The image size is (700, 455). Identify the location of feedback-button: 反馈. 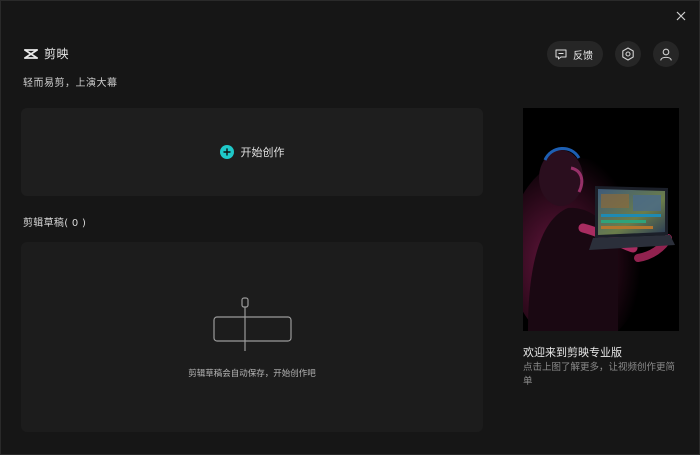
(575, 54).